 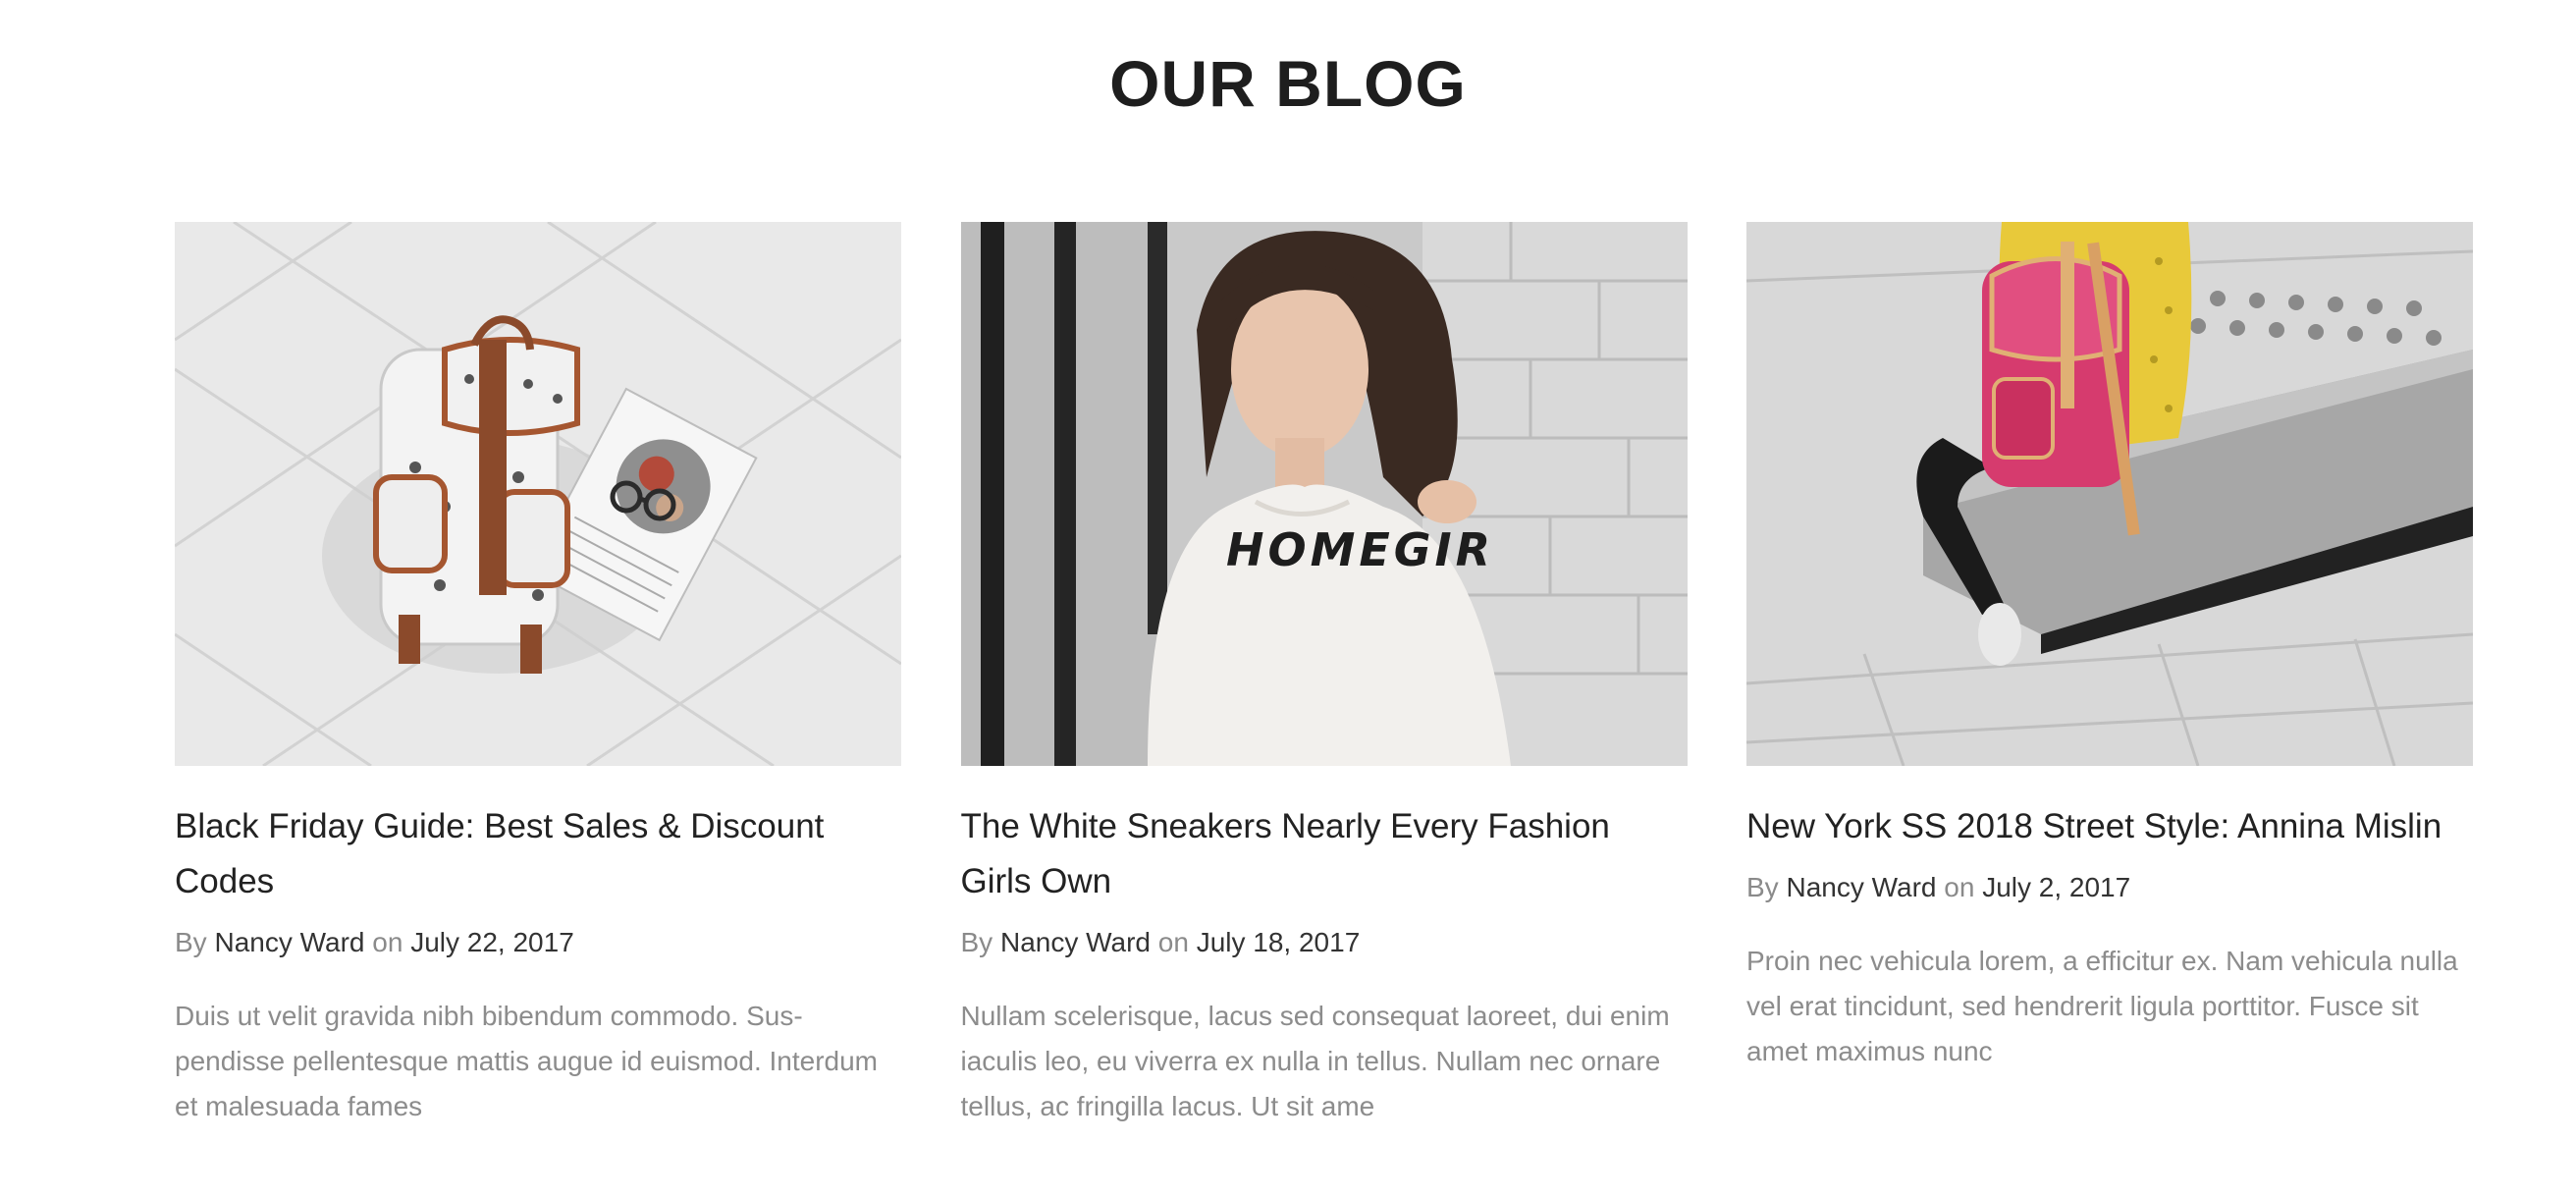 I want to click on post-meta: By Nancy Ward on July 22, 2017, so click(x=538, y=943).